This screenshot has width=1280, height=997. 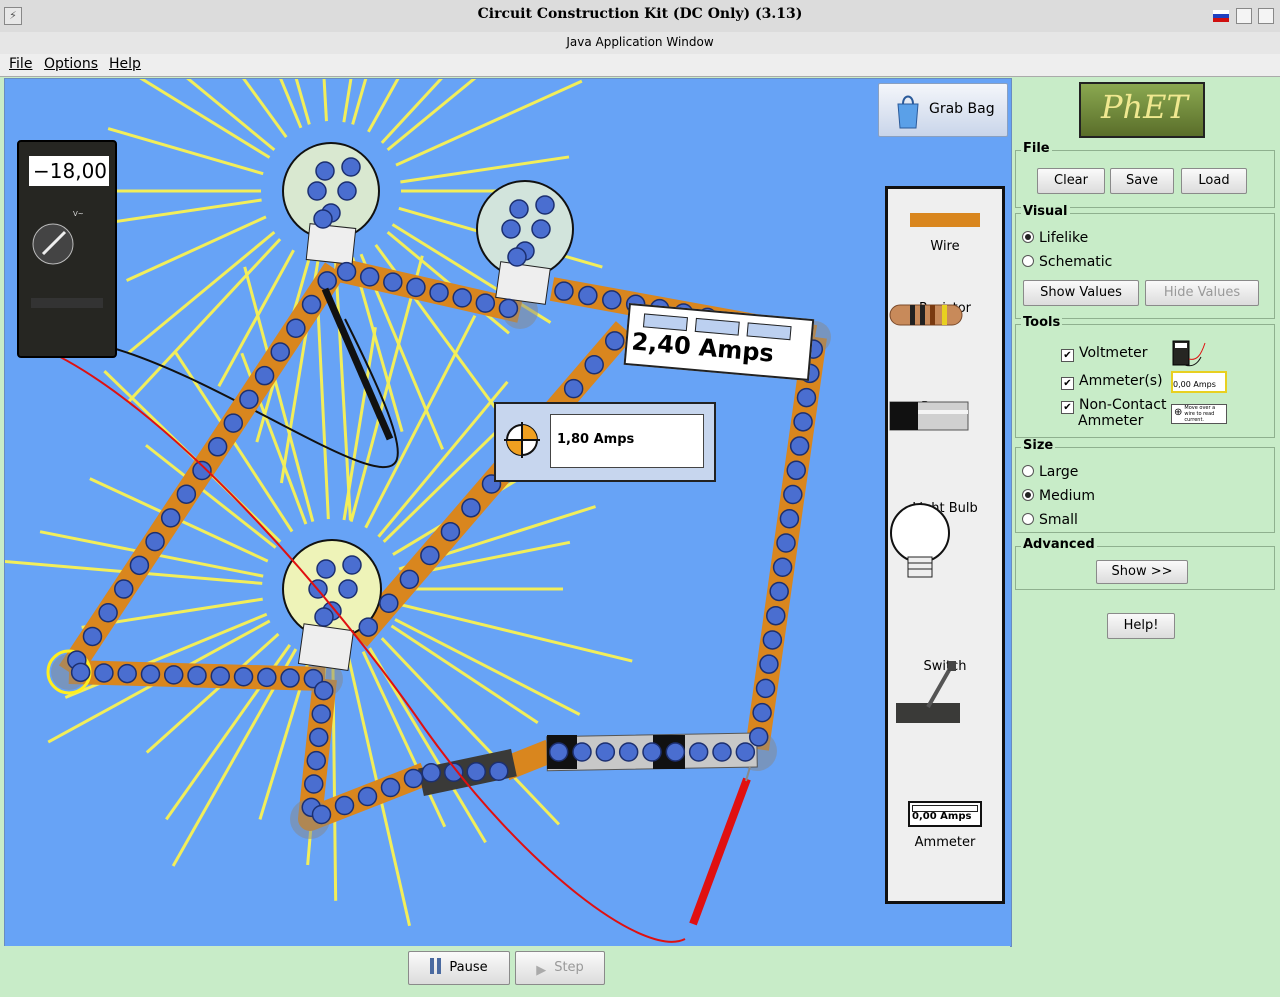 I want to click on menu-bar: File Options Help, so click(x=640, y=65).